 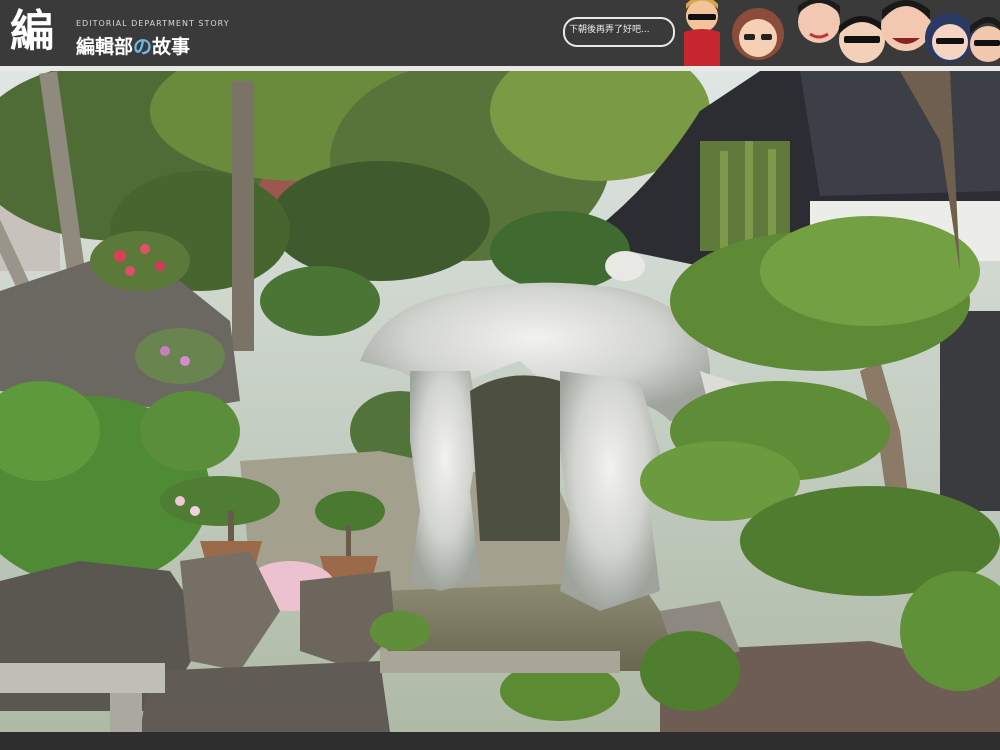 What do you see at coordinates (985, 39) in the screenshot?
I see `avatar-partial-man` at bounding box center [985, 39].